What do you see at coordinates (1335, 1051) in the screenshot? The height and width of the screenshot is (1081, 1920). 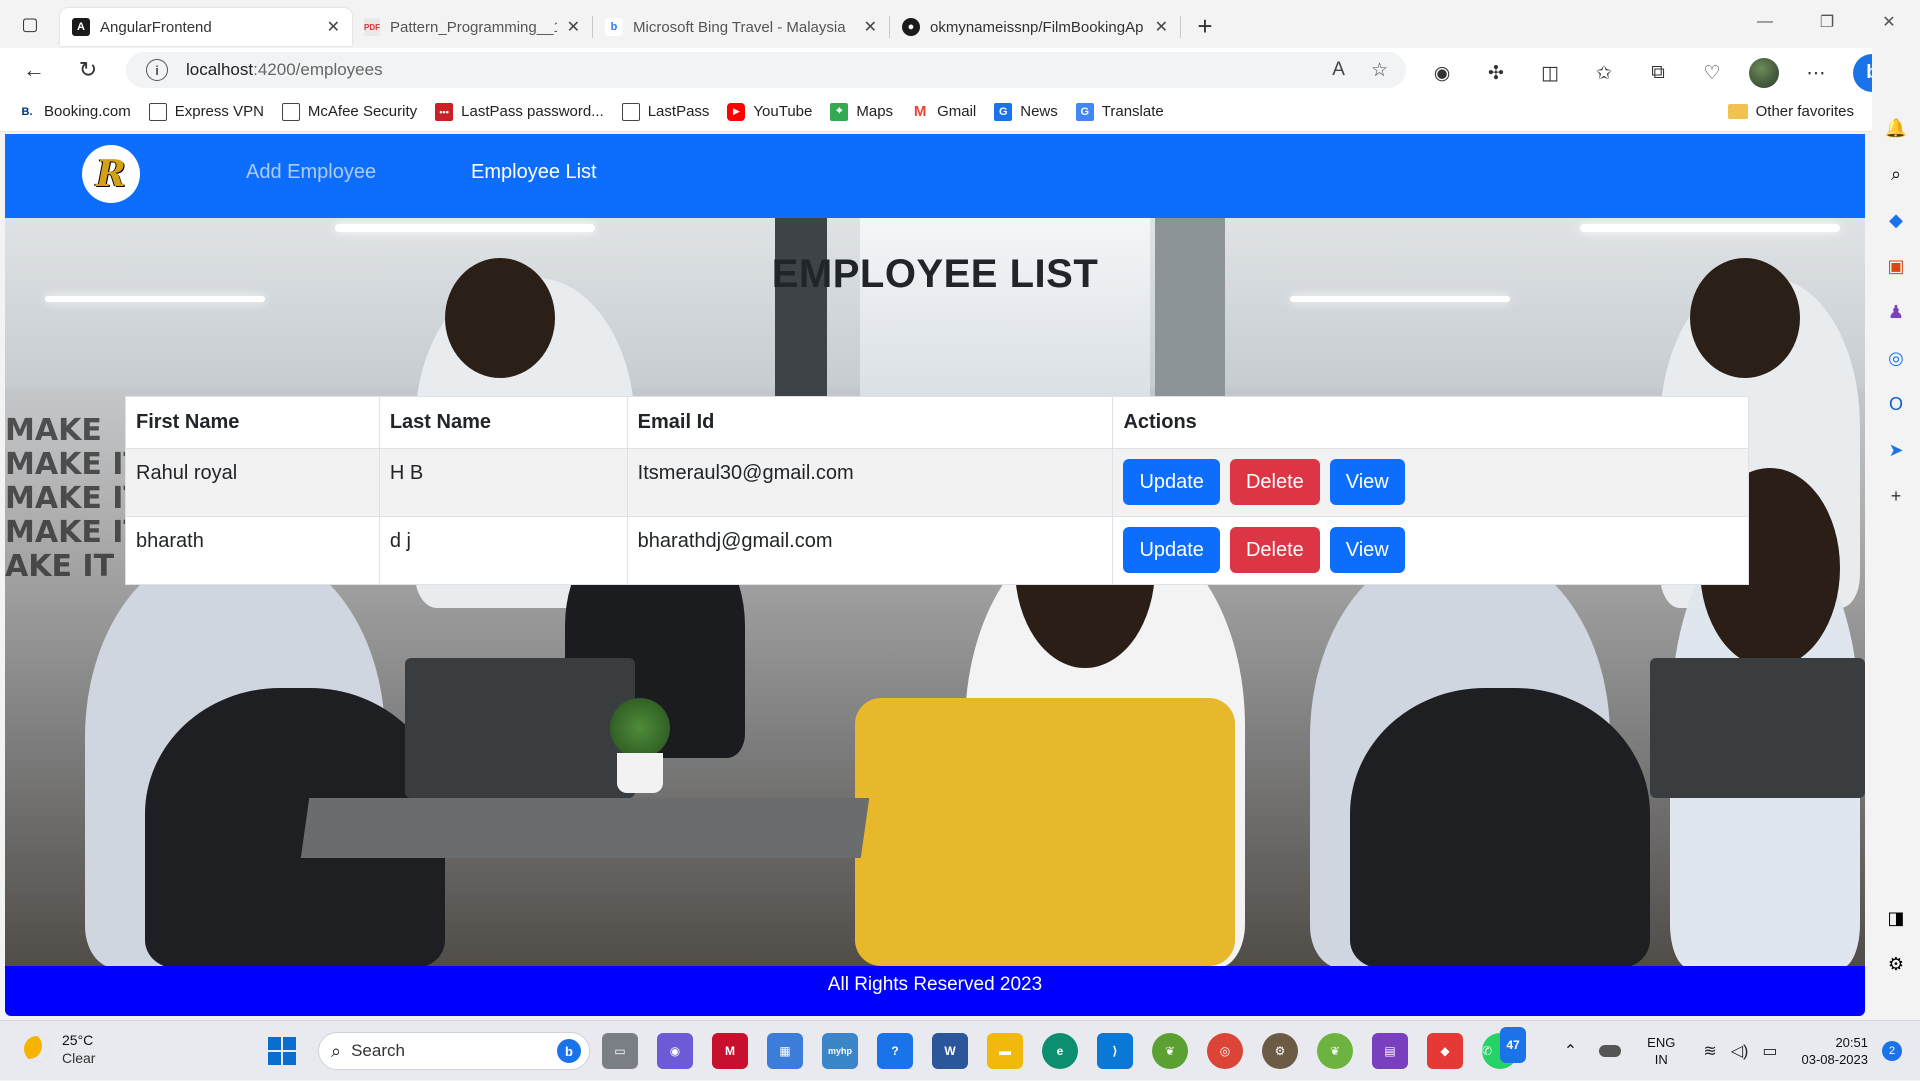 I see `spring-boot-icon: ❦` at bounding box center [1335, 1051].